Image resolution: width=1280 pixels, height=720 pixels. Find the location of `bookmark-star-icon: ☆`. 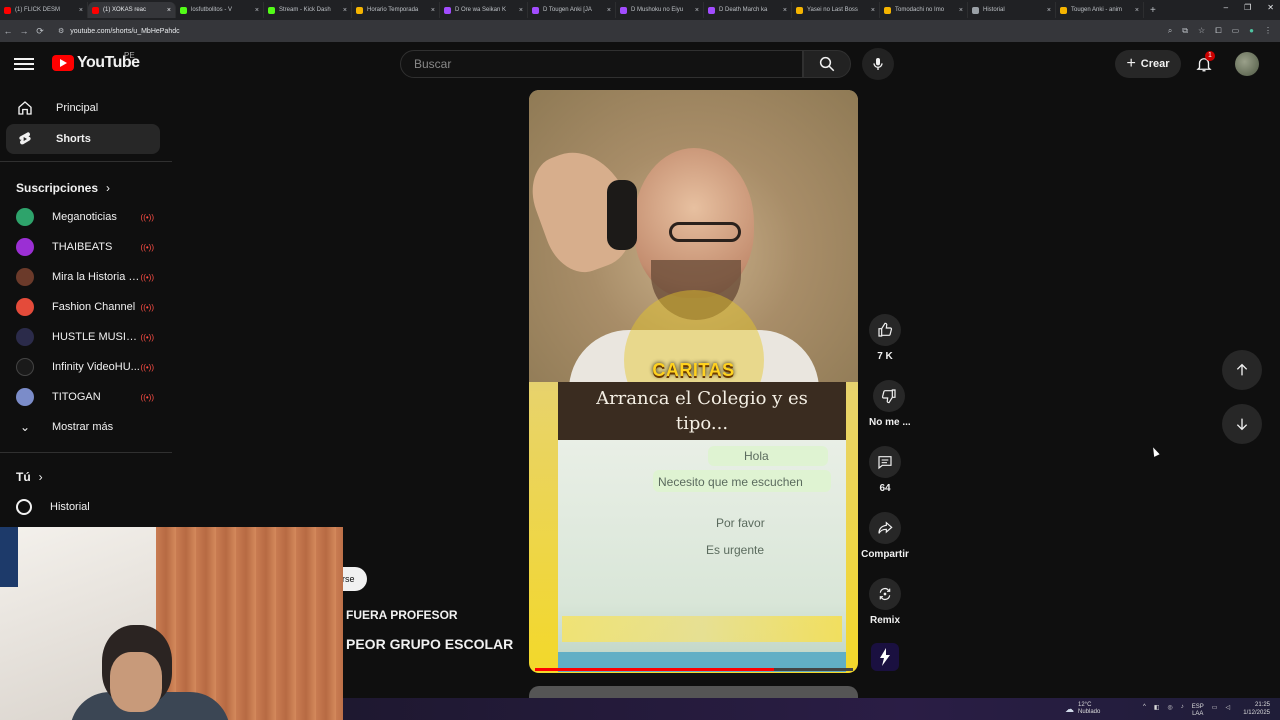

bookmark-star-icon: ☆ is located at coordinates (1201, 31).